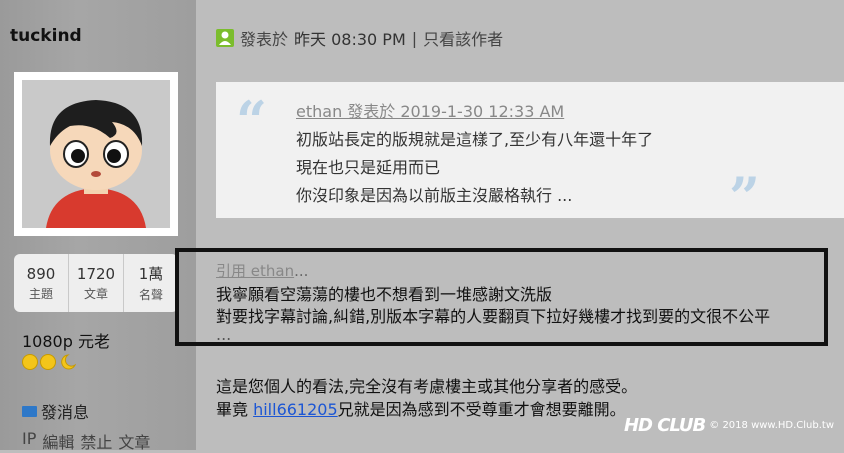 This screenshot has width=844, height=453. I want to click on quote-line: 初版站長定的版規就是這樣了,至少有八年還十年了, so click(475, 139).